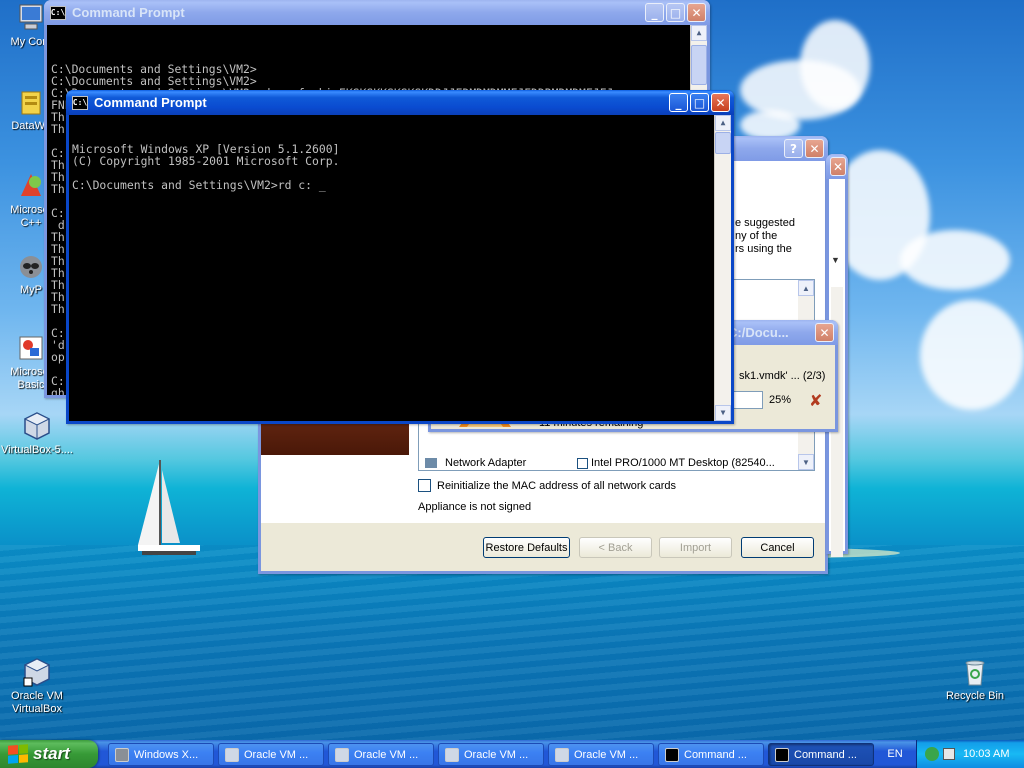  I want to click on desktop-icon-label: Recycle Bin, so click(975, 696).